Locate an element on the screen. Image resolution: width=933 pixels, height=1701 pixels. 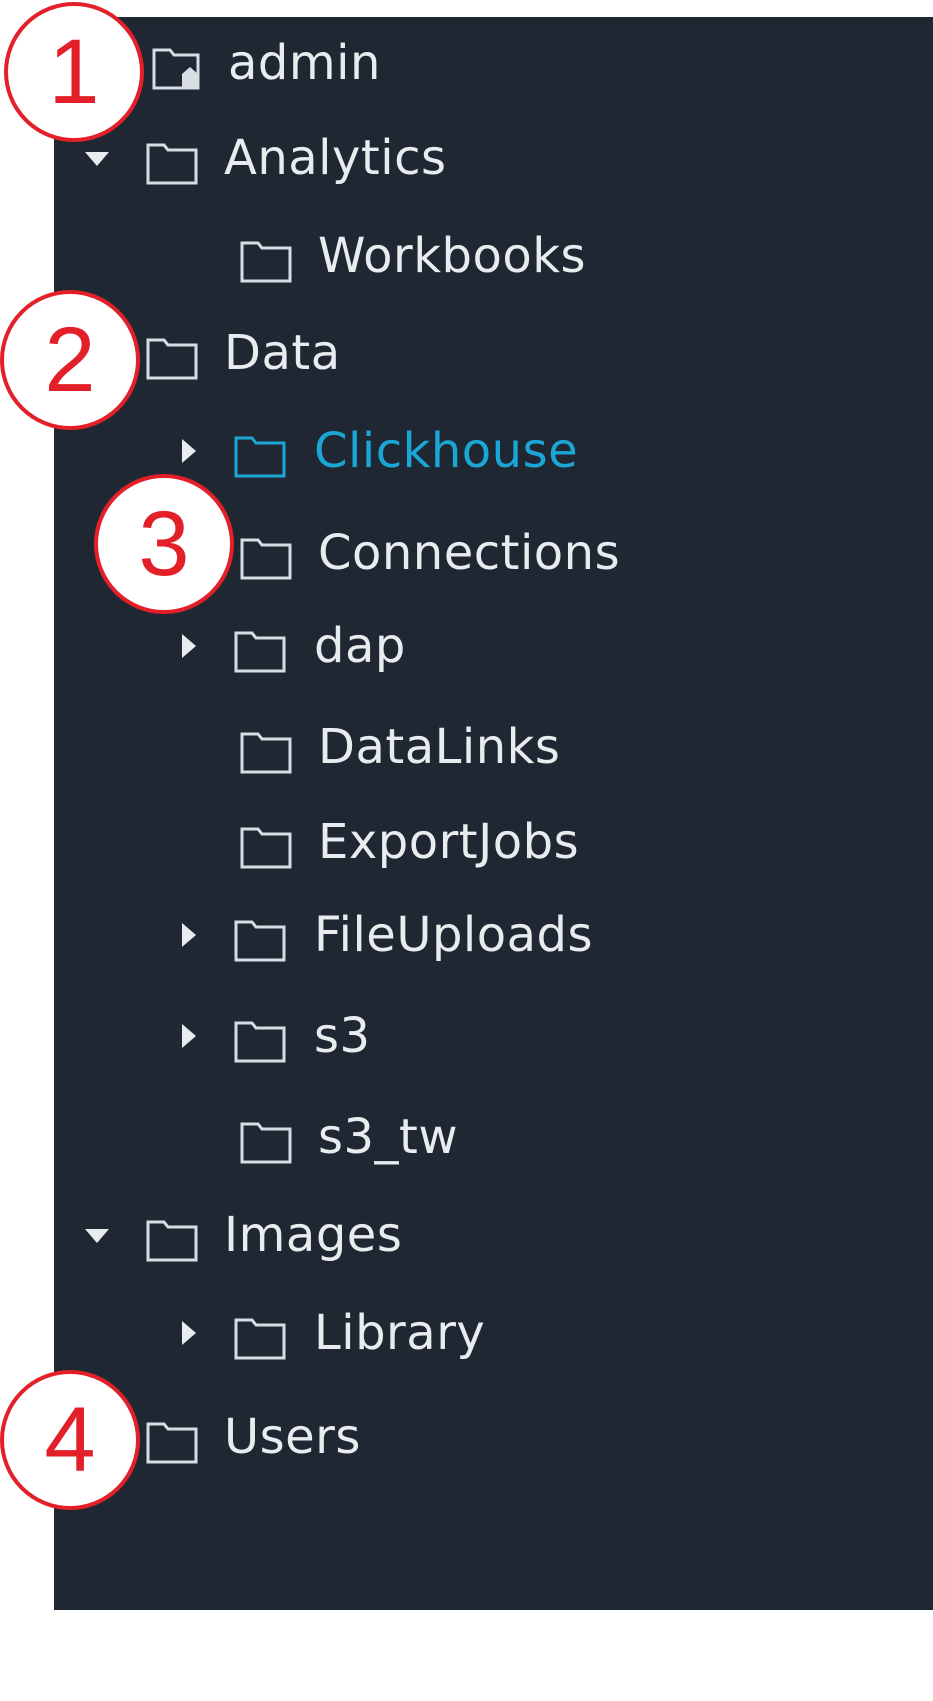
callout-marker: 3 is located at coordinates (164, 544).